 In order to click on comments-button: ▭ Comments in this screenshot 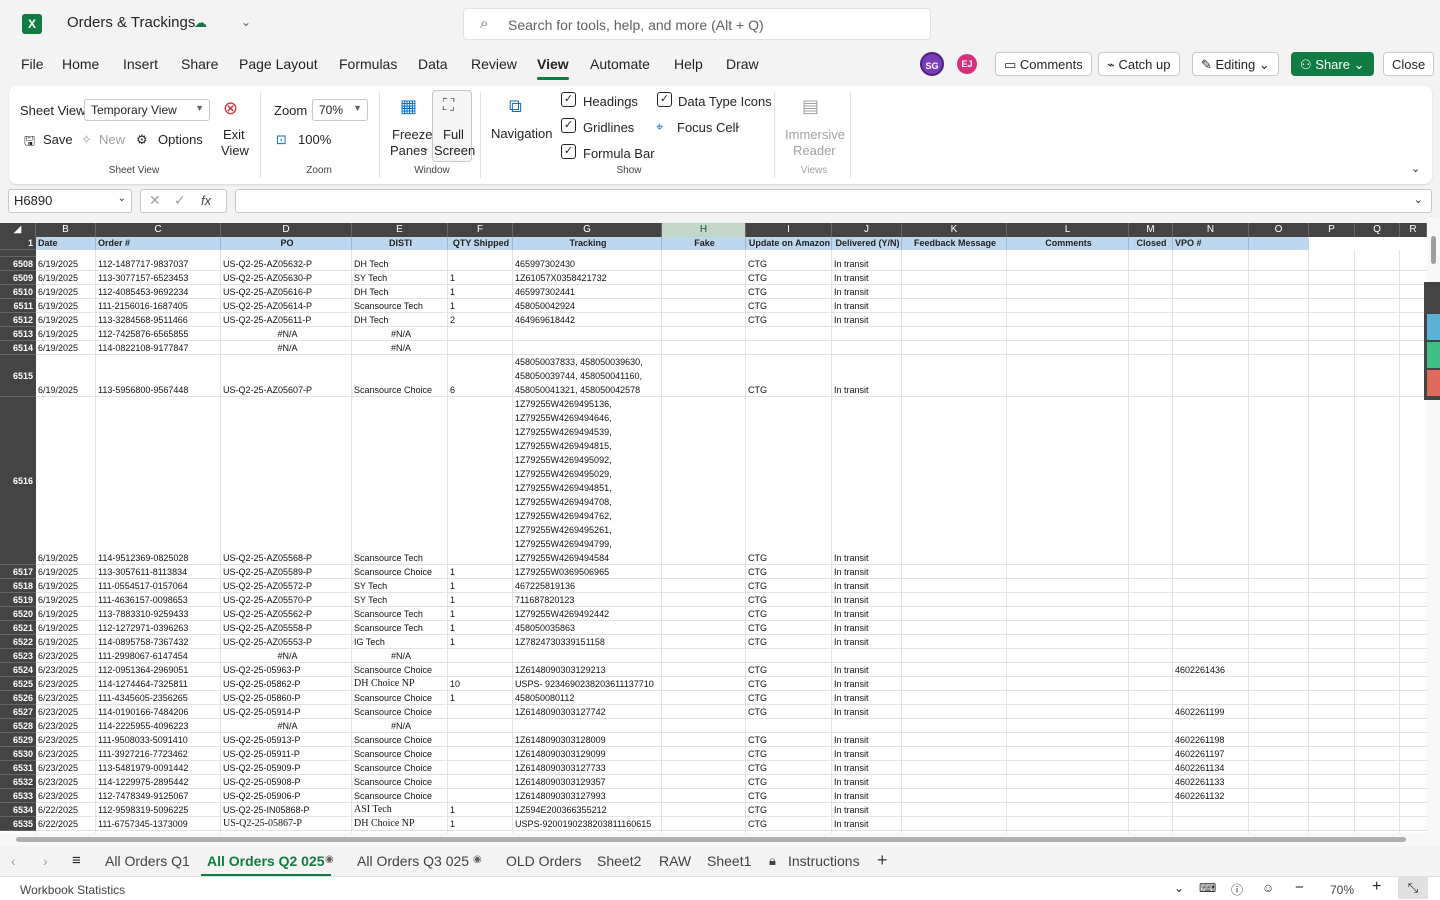, I will do `click(1043, 64)`.